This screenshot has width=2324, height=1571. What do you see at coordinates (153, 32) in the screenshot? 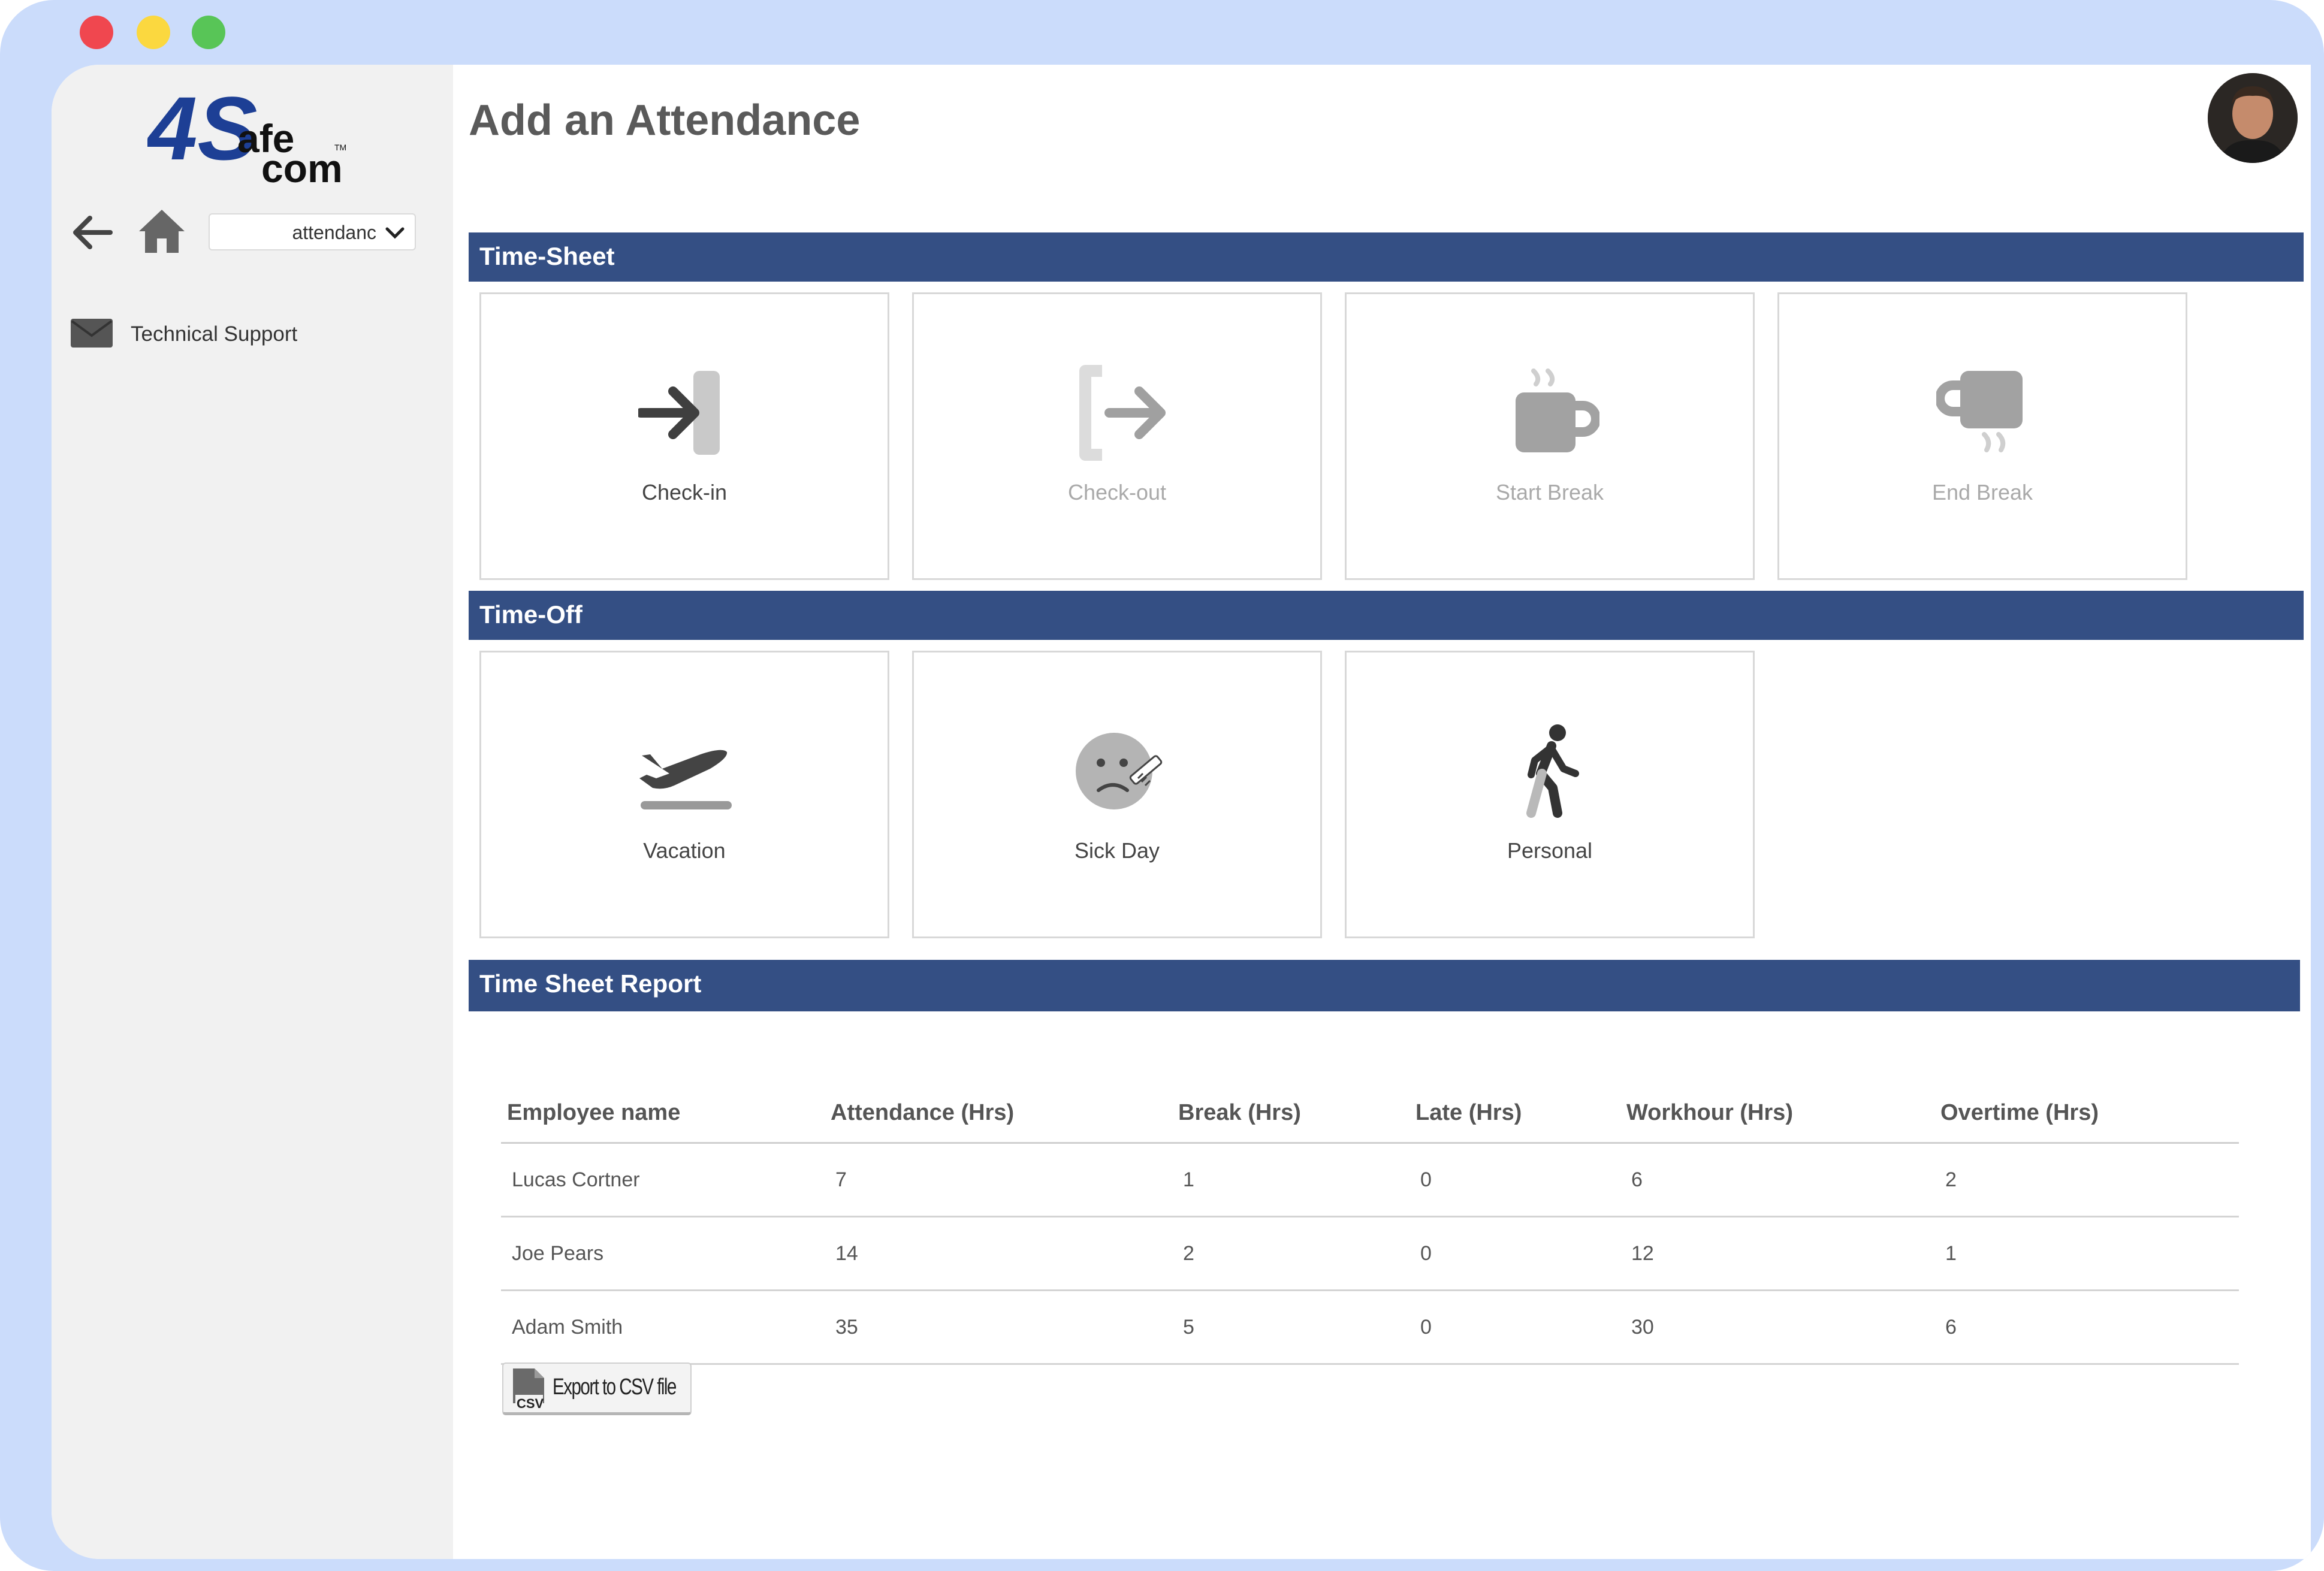
I see `minimize-window-button` at bounding box center [153, 32].